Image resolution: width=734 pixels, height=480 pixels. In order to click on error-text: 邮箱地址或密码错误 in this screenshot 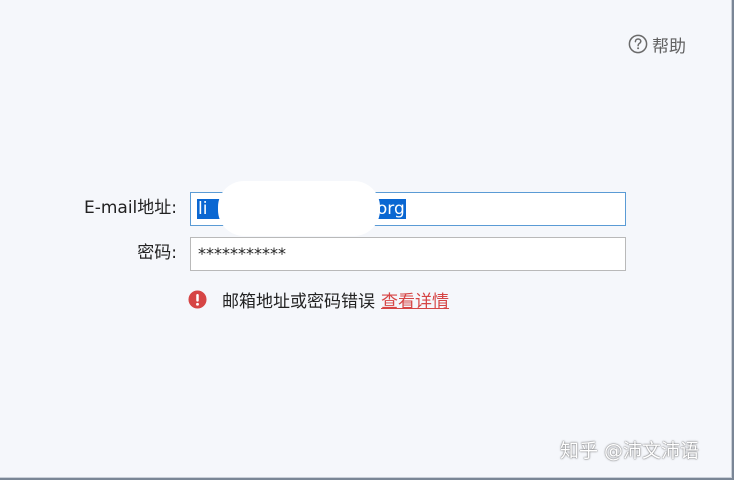, I will do `click(298, 301)`.